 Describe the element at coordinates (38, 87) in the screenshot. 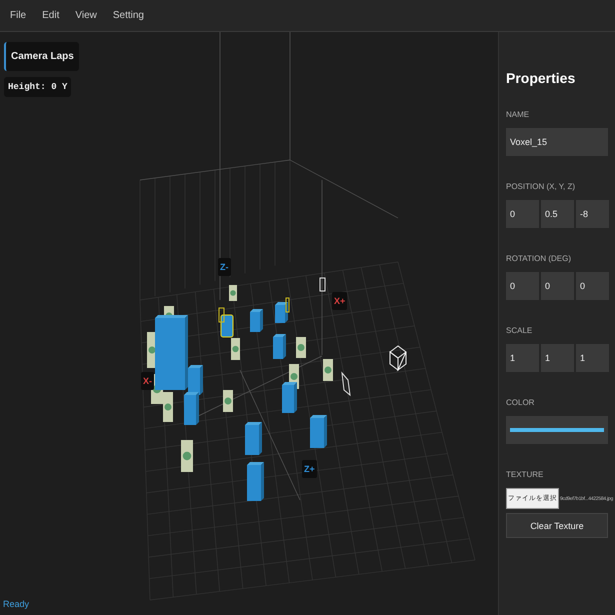

I see `height-readout: Height: 0 Y` at that location.